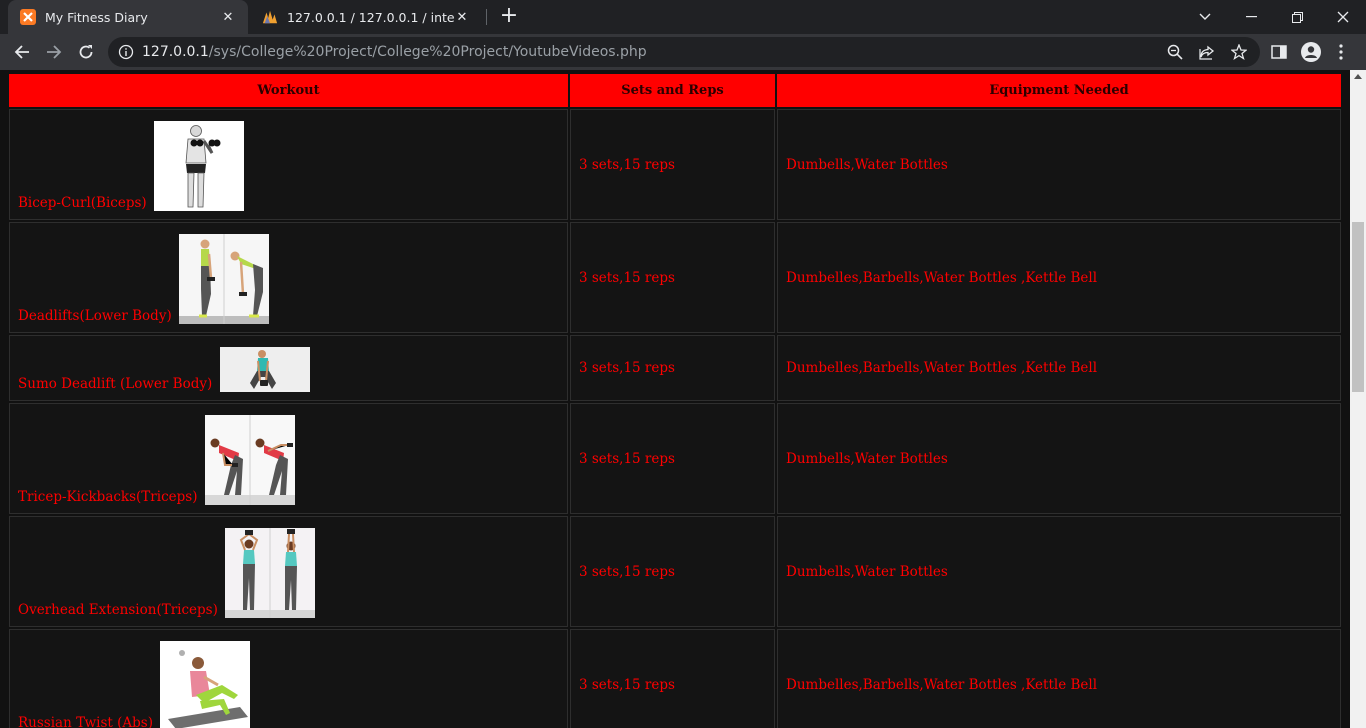 The width and height of the screenshot is (1366, 728). Describe the element at coordinates (288, 678) in the screenshot. I see `workout-cell: Russian Twist (Abs)` at that location.